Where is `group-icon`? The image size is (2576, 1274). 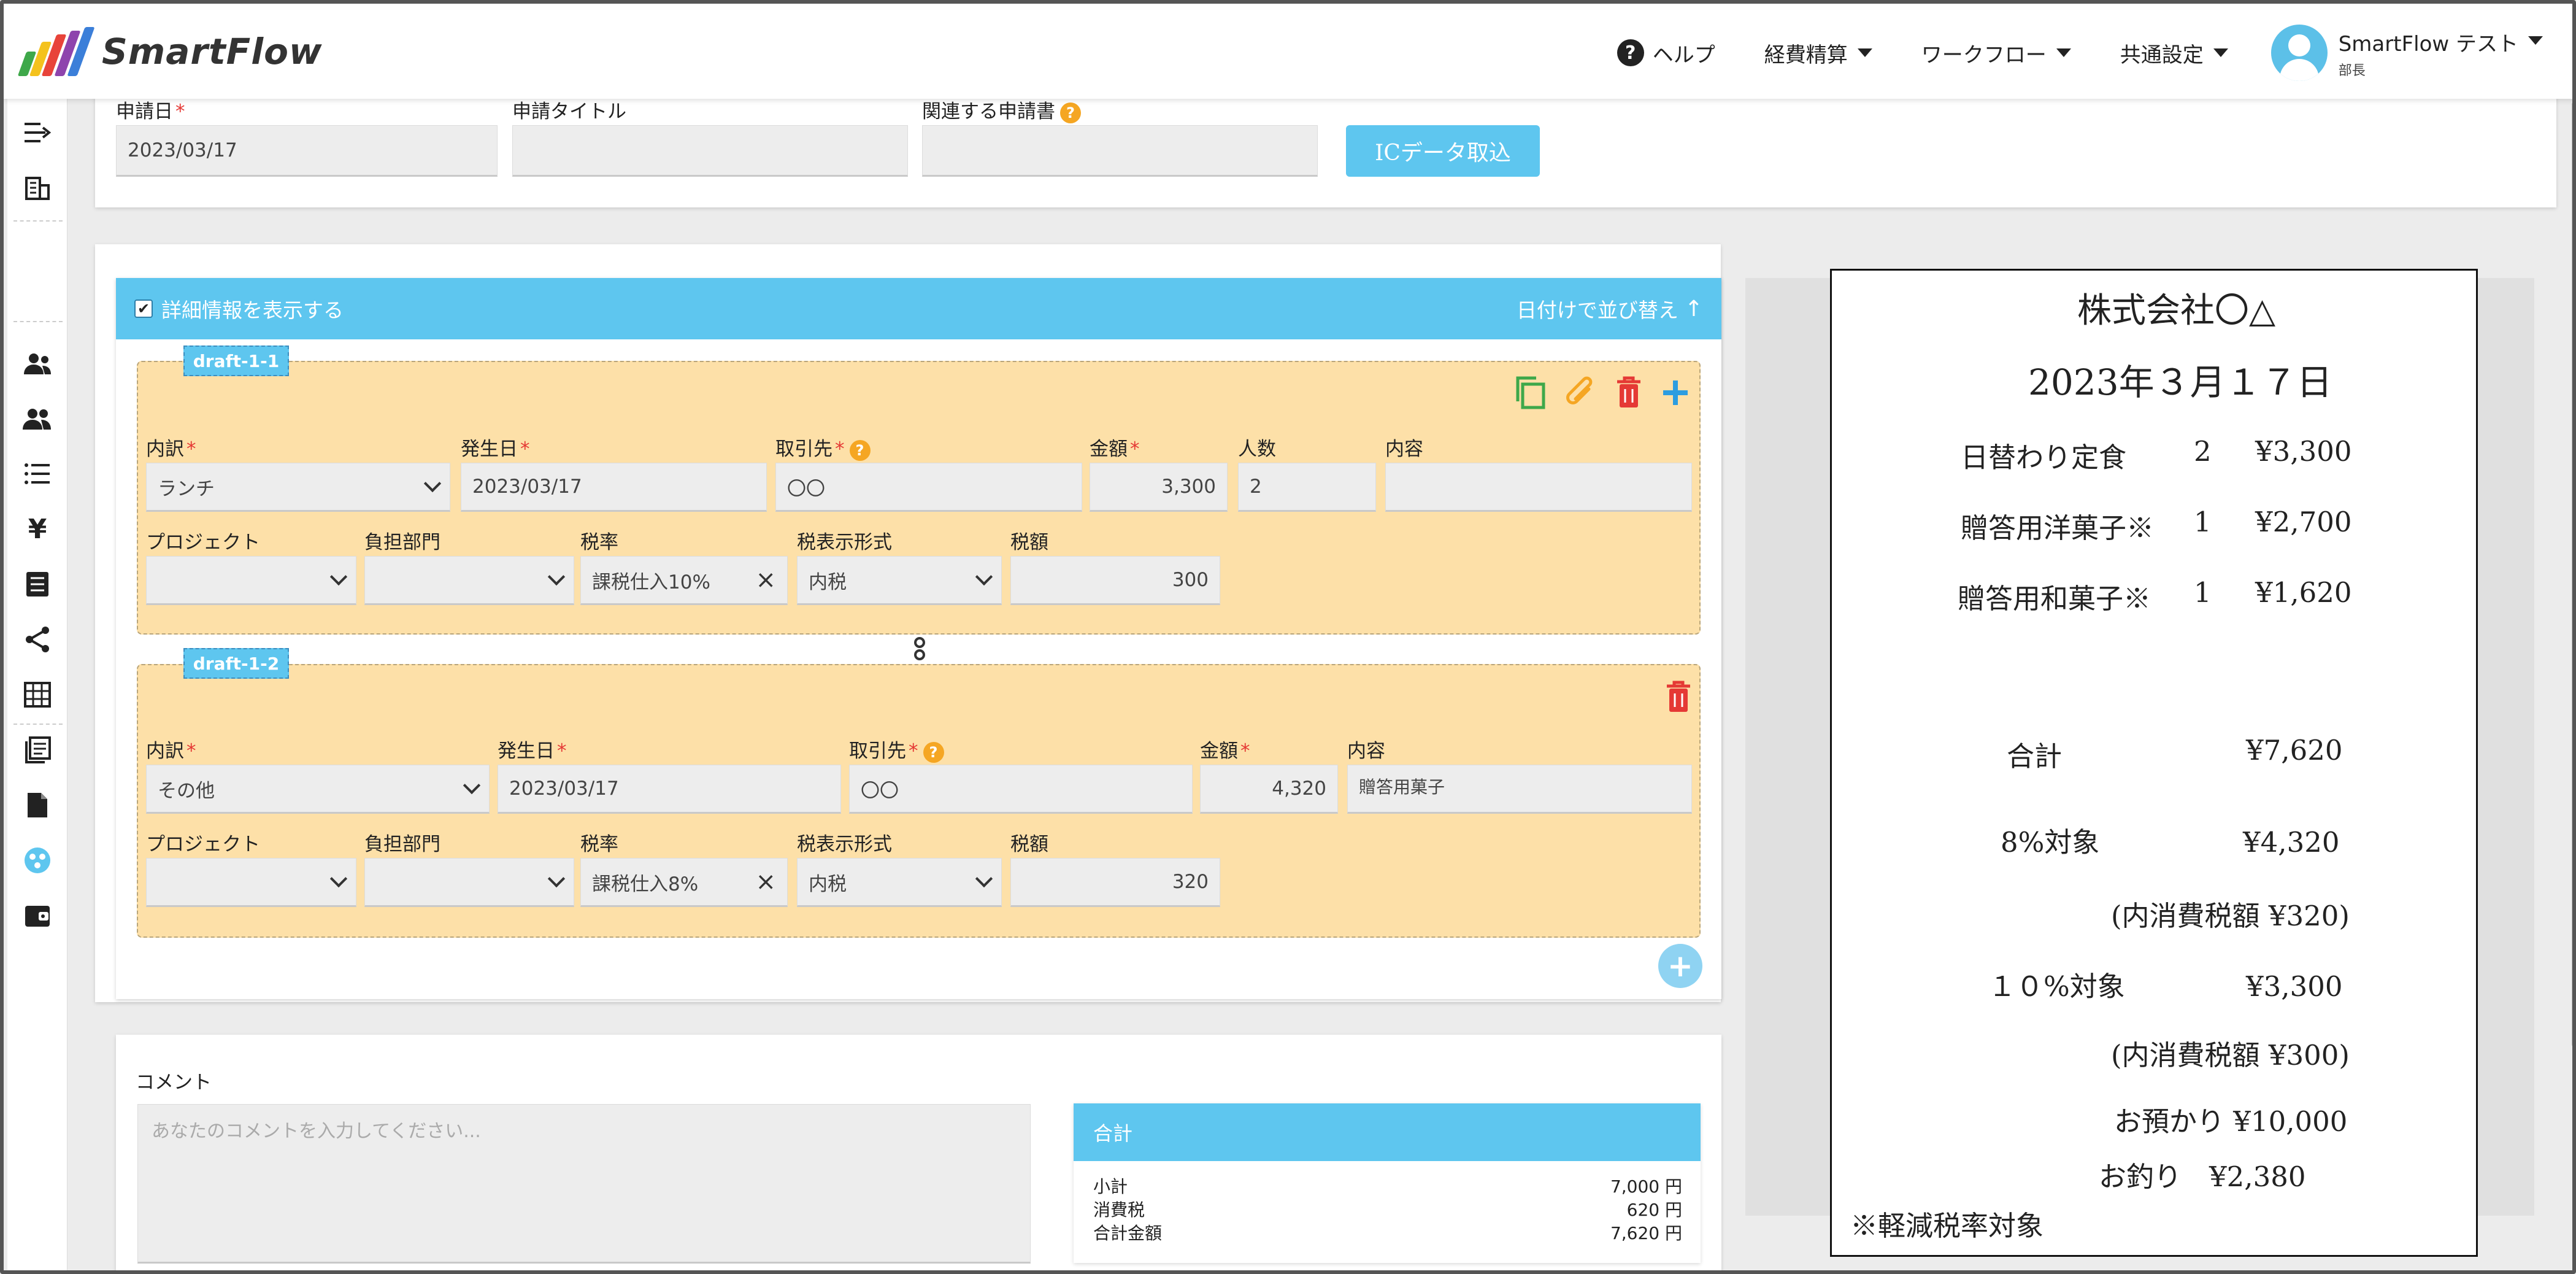
group-icon is located at coordinates (37, 419).